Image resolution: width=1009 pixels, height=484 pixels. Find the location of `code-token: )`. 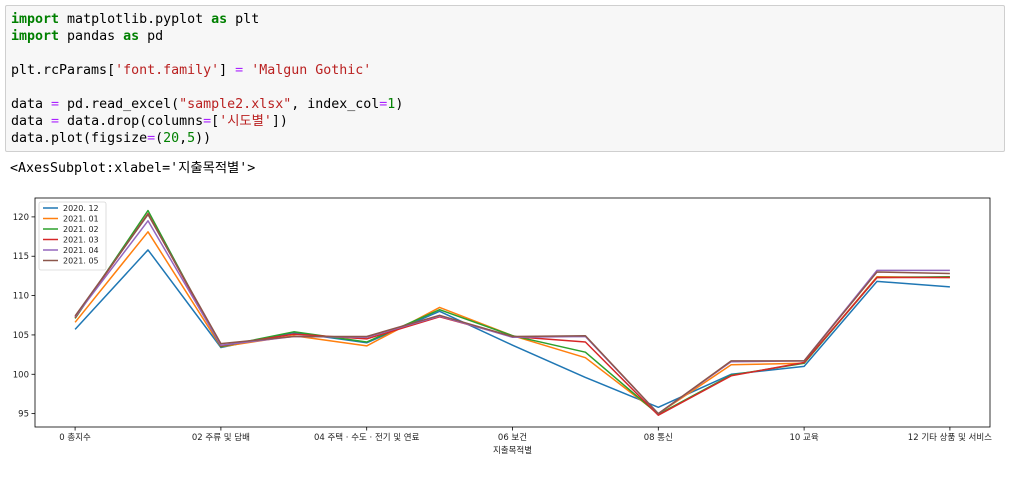

code-token: ) is located at coordinates (399, 104).